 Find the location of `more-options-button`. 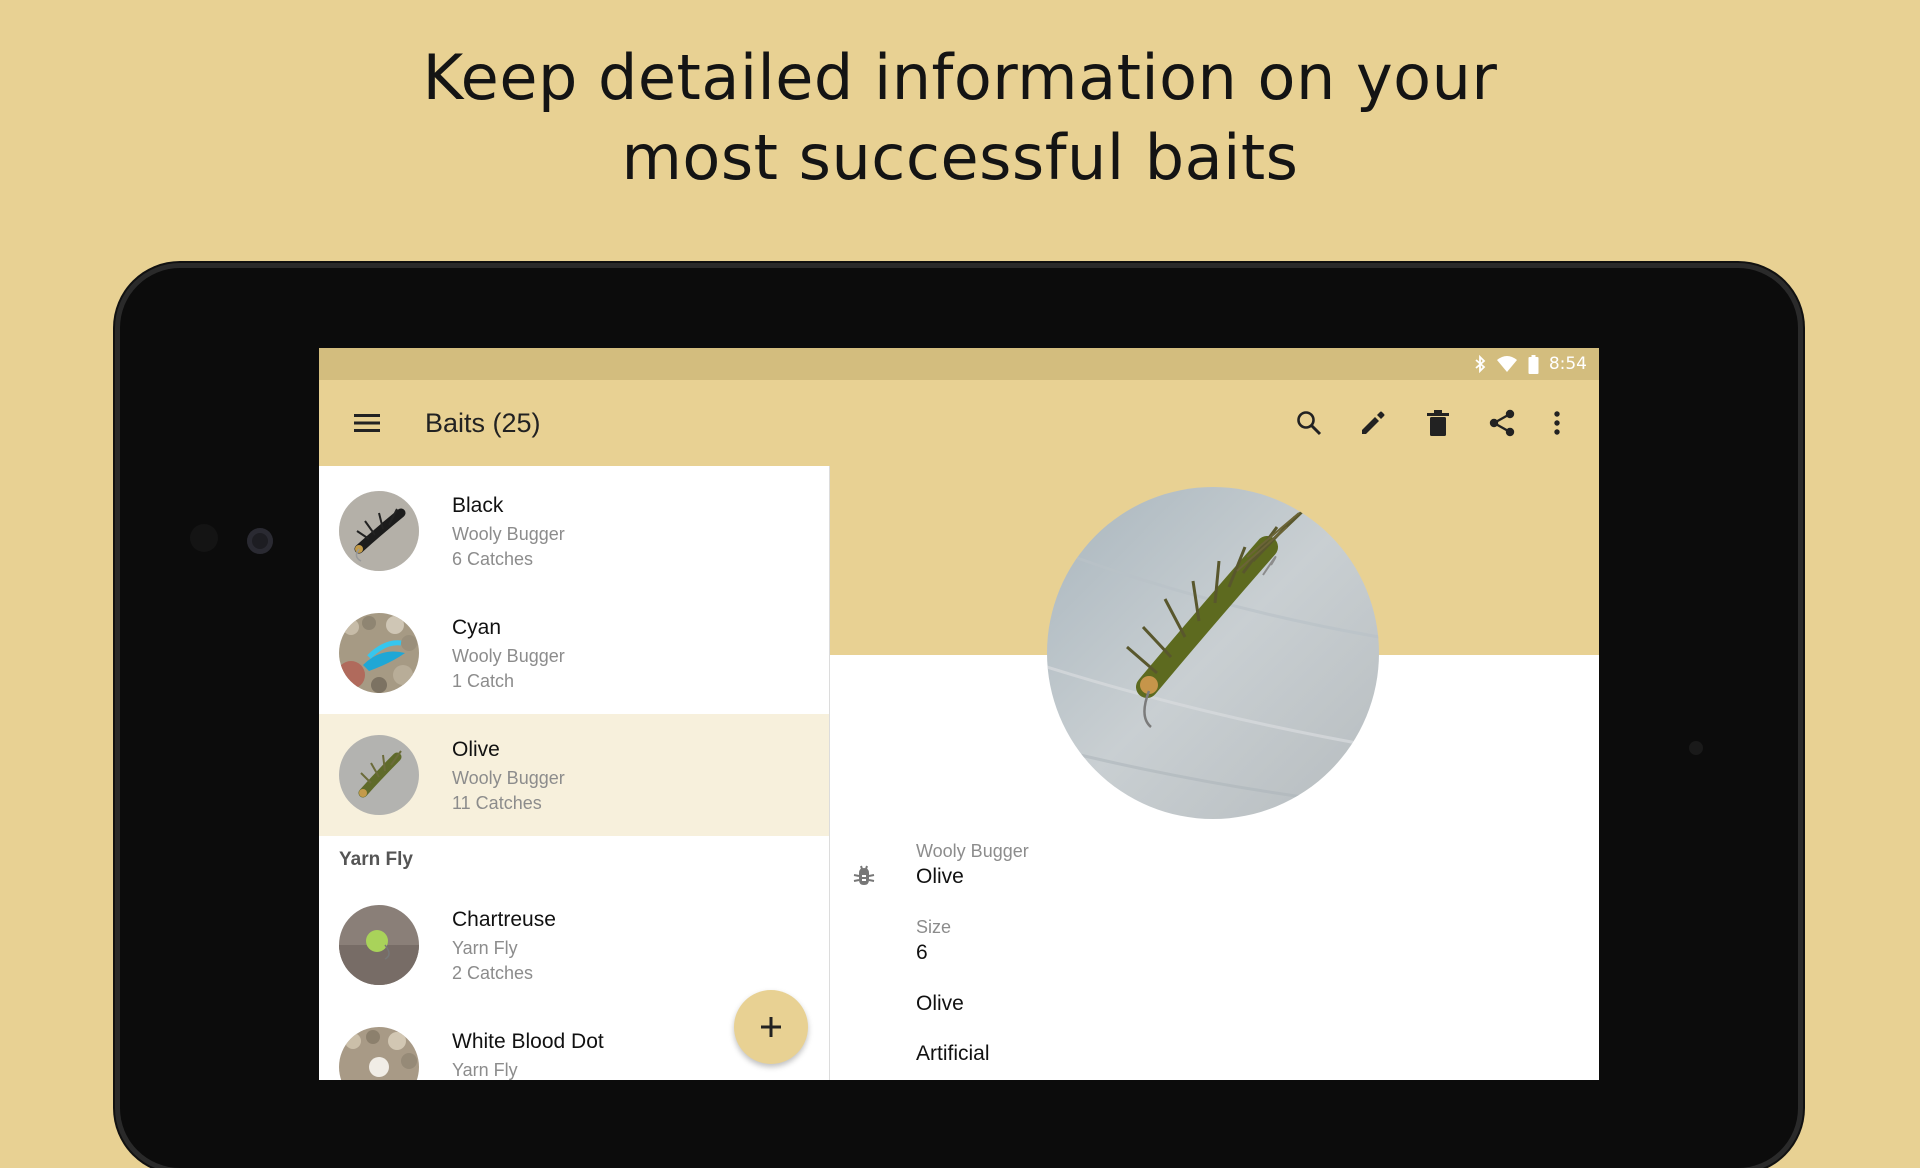

more-options-button is located at coordinates (1557, 423).